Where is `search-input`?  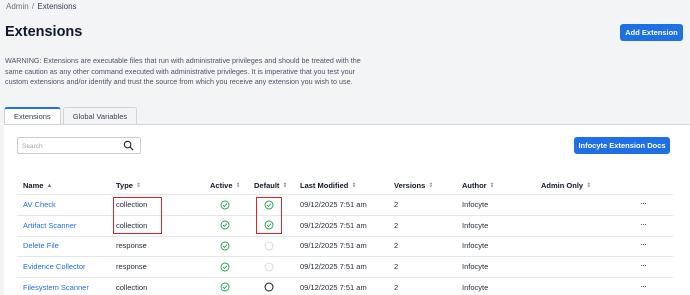
search-input is located at coordinates (72, 146).